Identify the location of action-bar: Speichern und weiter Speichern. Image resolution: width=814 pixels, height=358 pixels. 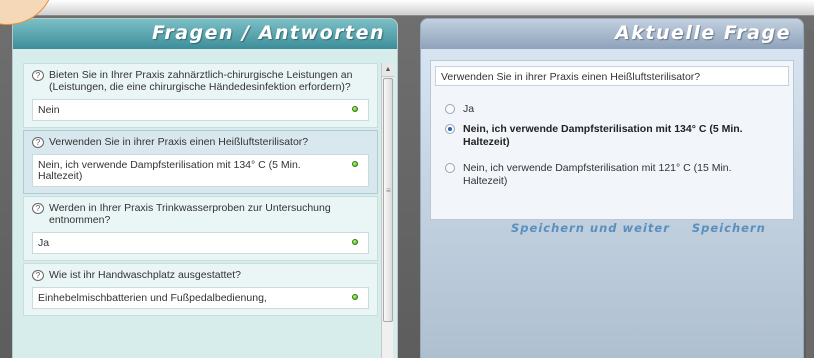
(638, 228).